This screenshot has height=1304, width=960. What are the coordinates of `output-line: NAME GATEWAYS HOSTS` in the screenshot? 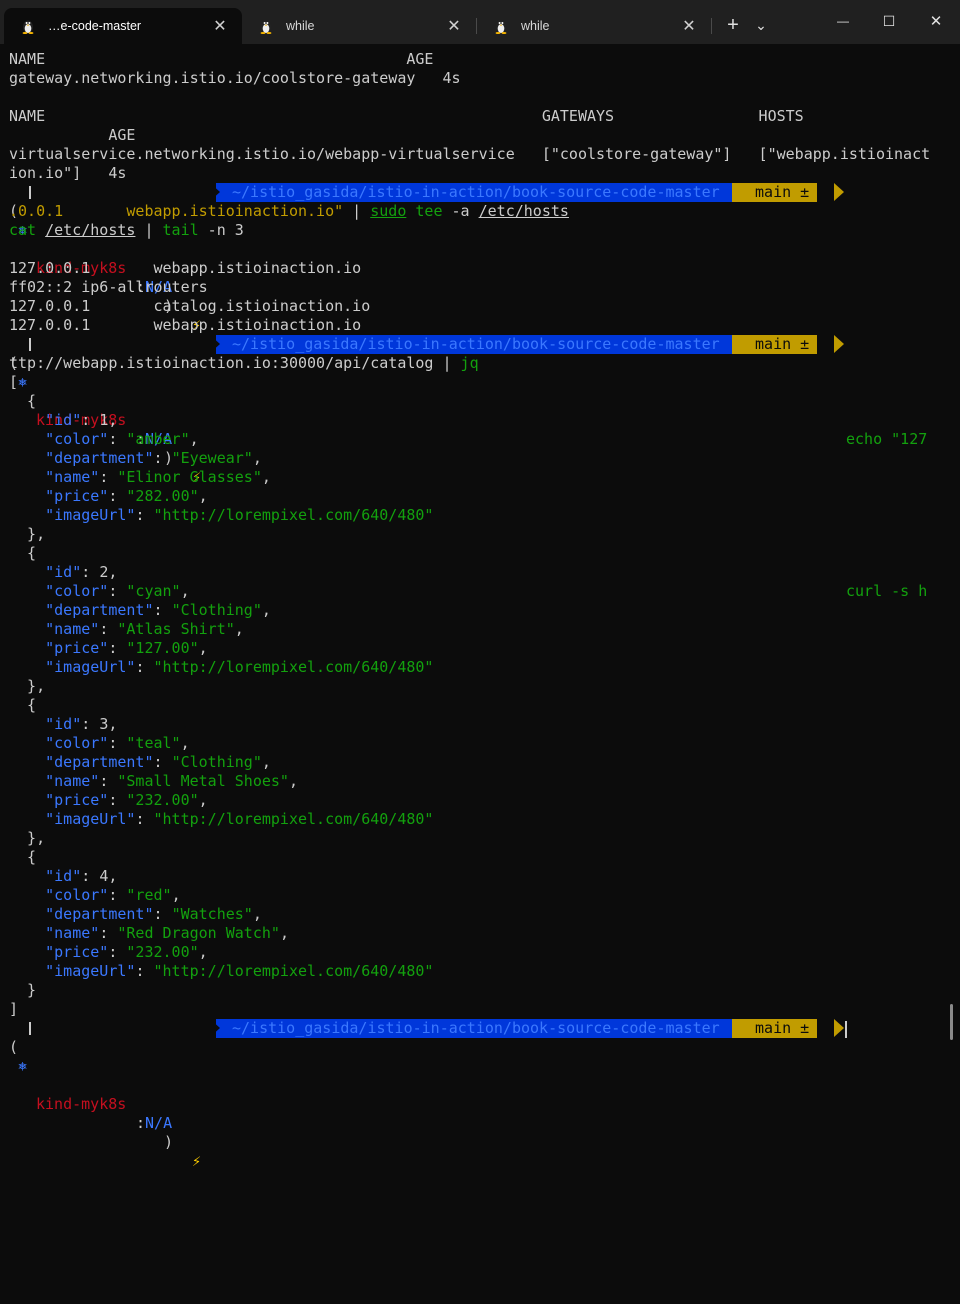 It's located at (406, 116).